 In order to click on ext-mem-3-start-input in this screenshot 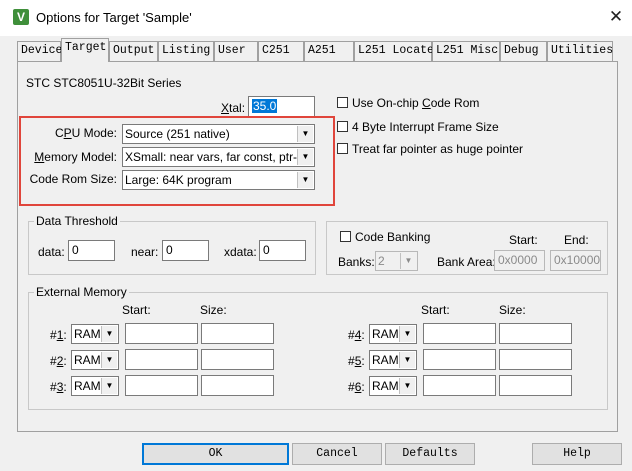, I will do `click(161, 385)`.